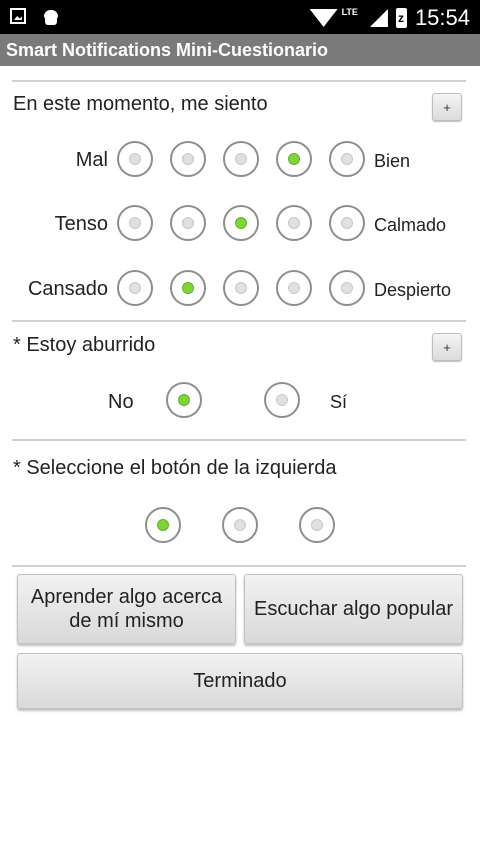 The height and width of the screenshot is (854, 480). What do you see at coordinates (447, 347) in the screenshot?
I see `expand-bored-button: +` at bounding box center [447, 347].